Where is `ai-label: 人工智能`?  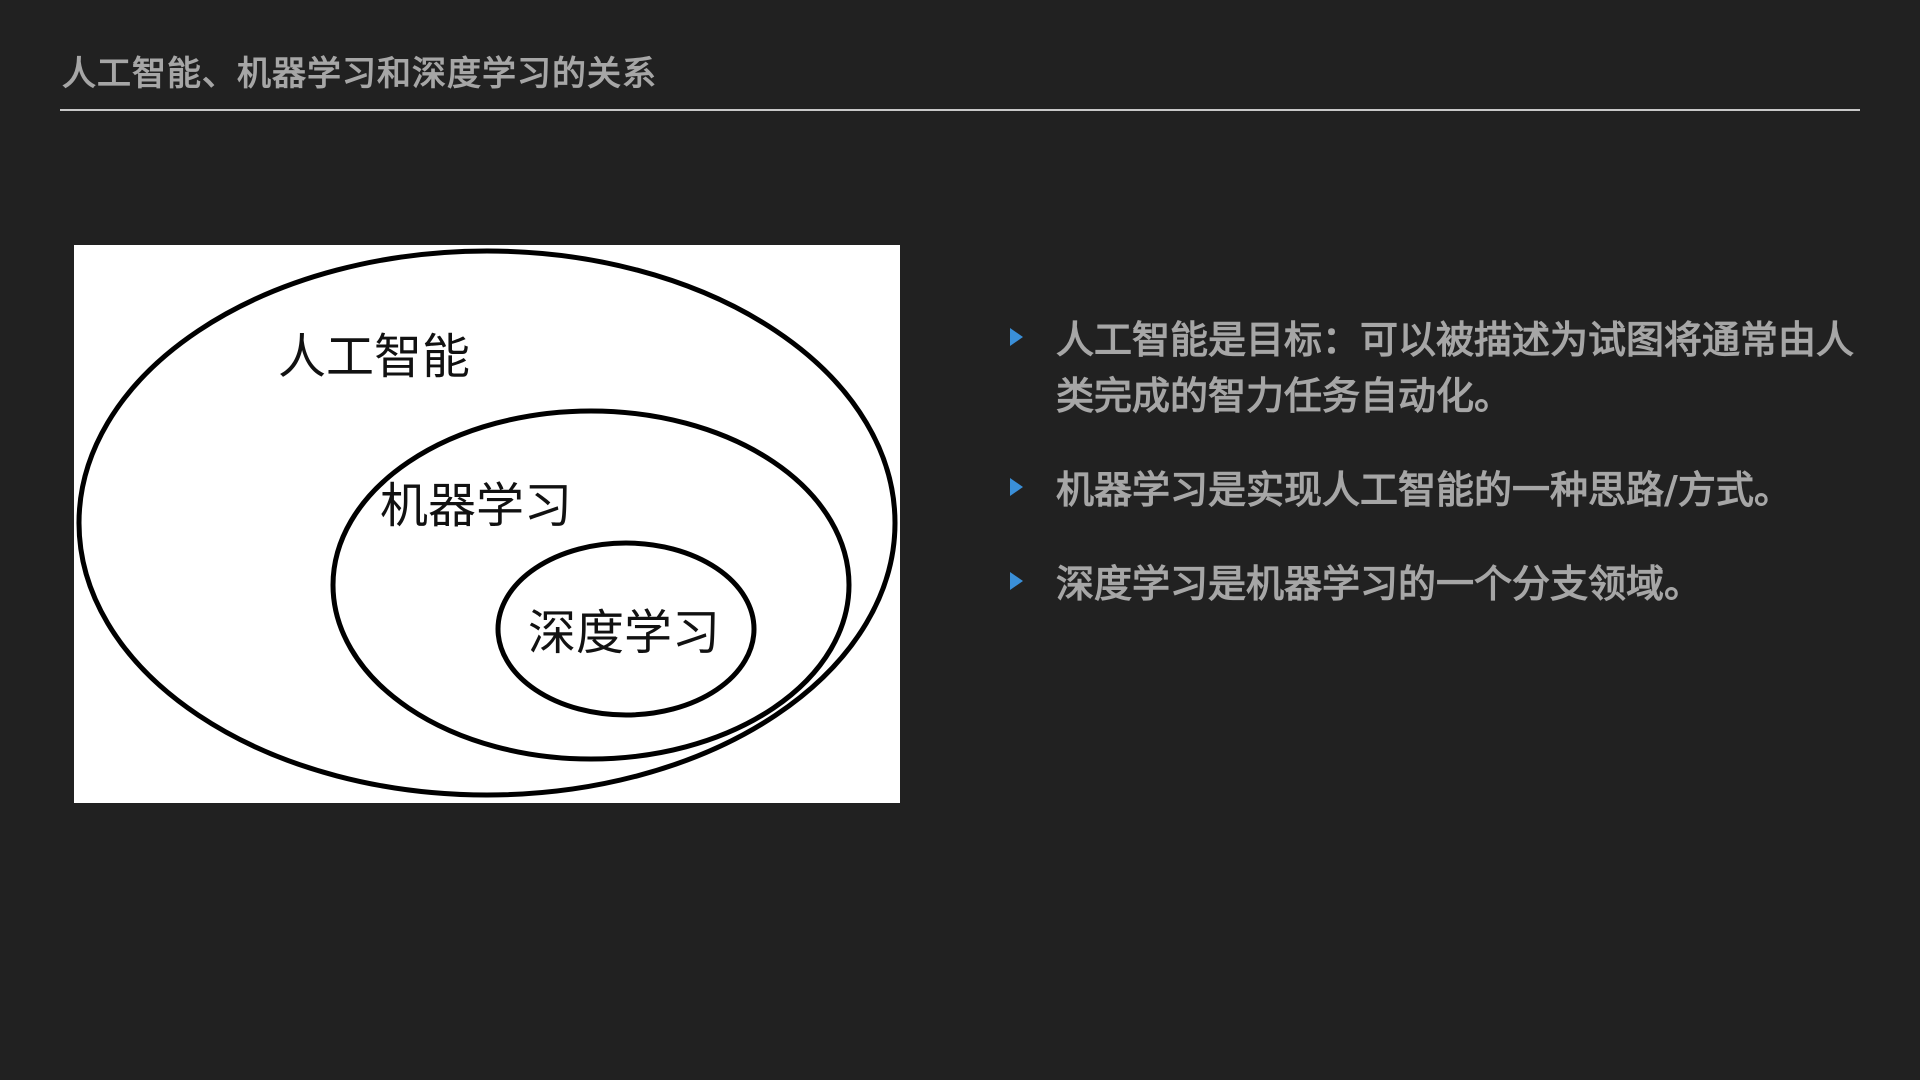 ai-label: 人工智能 is located at coordinates (374, 357).